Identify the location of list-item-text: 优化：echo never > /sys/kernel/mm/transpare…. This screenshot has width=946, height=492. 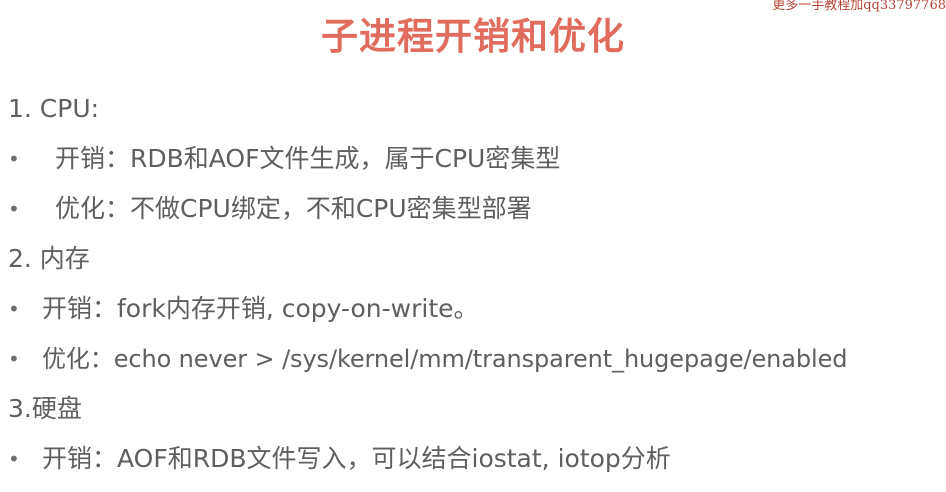
(445, 359).